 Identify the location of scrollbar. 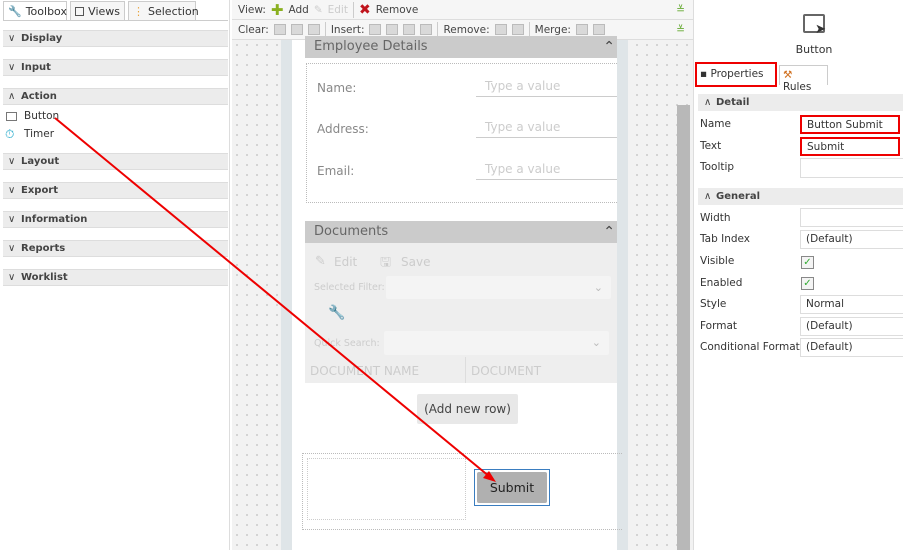
(683, 327).